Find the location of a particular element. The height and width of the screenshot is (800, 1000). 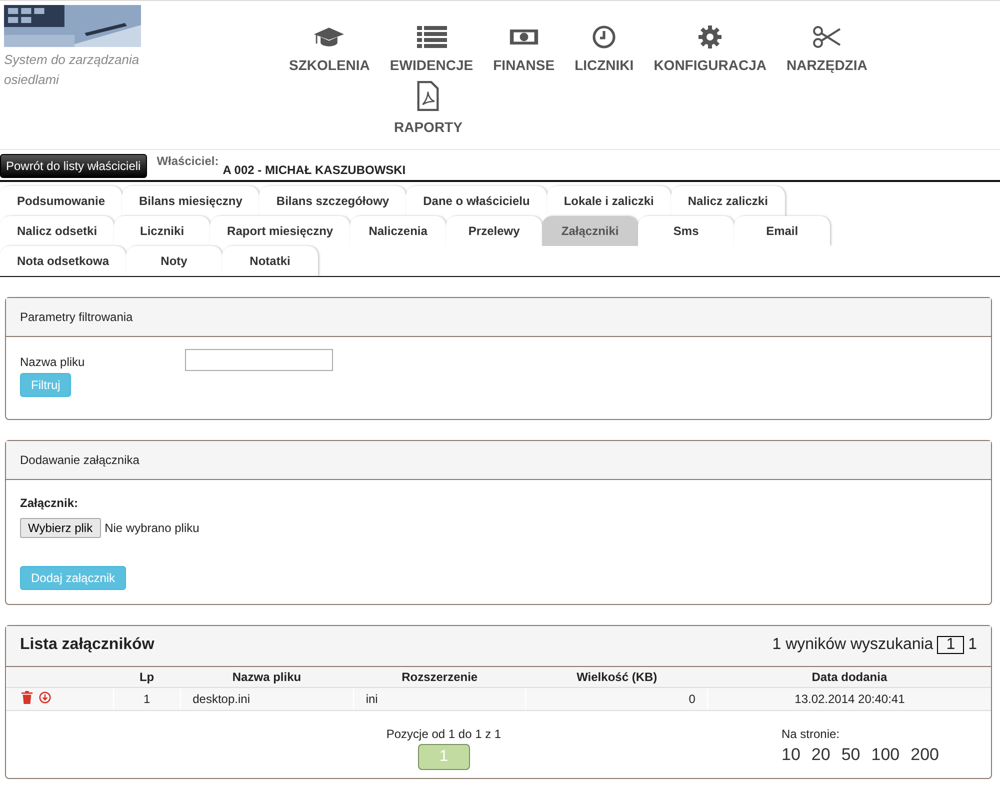

app-tagline: System do zarządzania osiedlami is located at coordinates (72, 70).